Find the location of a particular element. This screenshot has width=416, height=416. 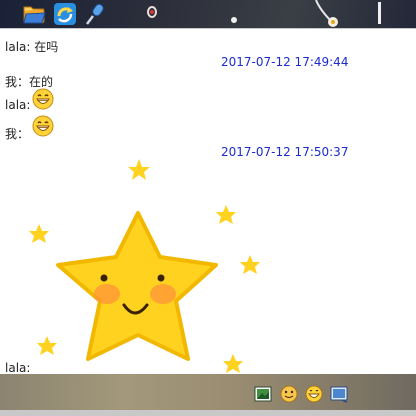

chat-toolbar is located at coordinates (208, 14).